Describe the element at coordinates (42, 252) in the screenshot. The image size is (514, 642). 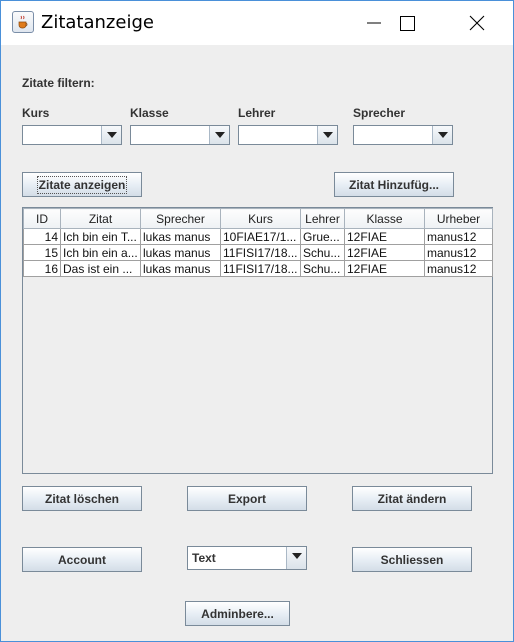
I see `cell-id: 15` at that location.